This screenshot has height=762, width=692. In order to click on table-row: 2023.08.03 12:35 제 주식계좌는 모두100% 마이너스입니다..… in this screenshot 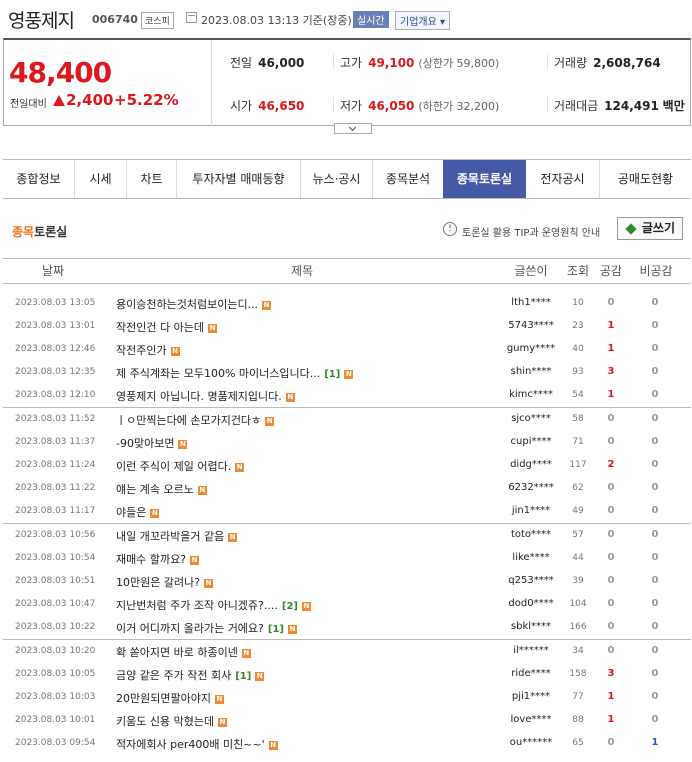, I will do `click(347, 372)`.